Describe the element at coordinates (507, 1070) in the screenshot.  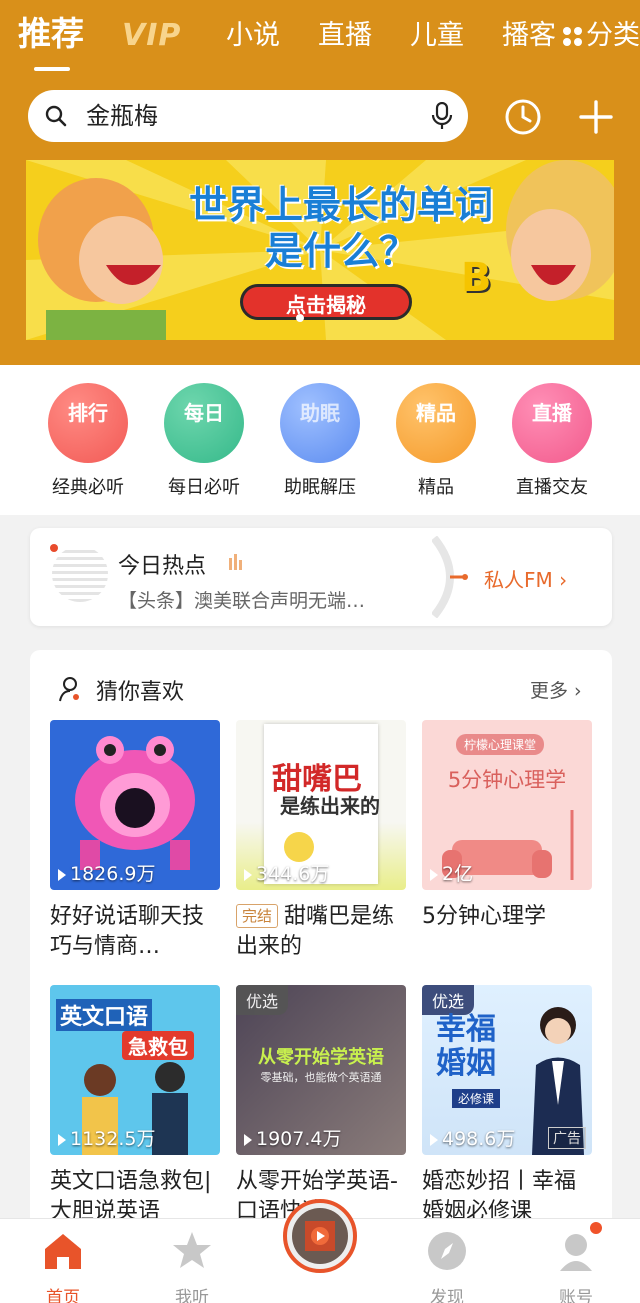
I see `album-cover: 优选 幸福 婚姻 必修课 广告 498.6万` at that location.